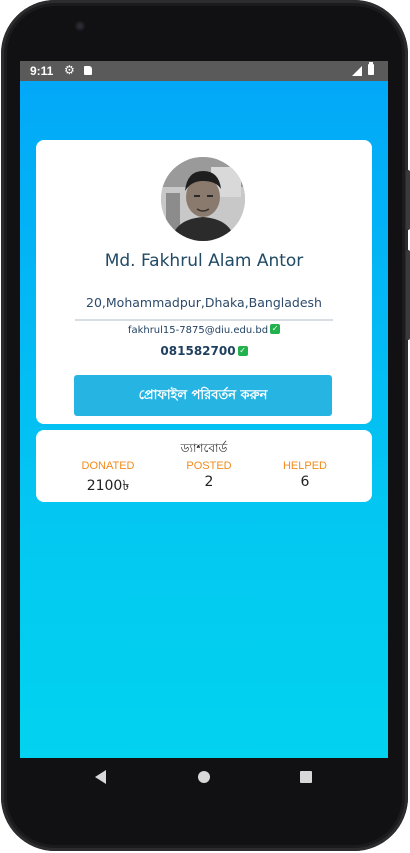 This screenshot has height=853, width=410. What do you see at coordinates (203, 395) in the screenshot?
I see `edit-profile-button: প্রোফাইল পরিবর্তন করুন` at bounding box center [203, 395].